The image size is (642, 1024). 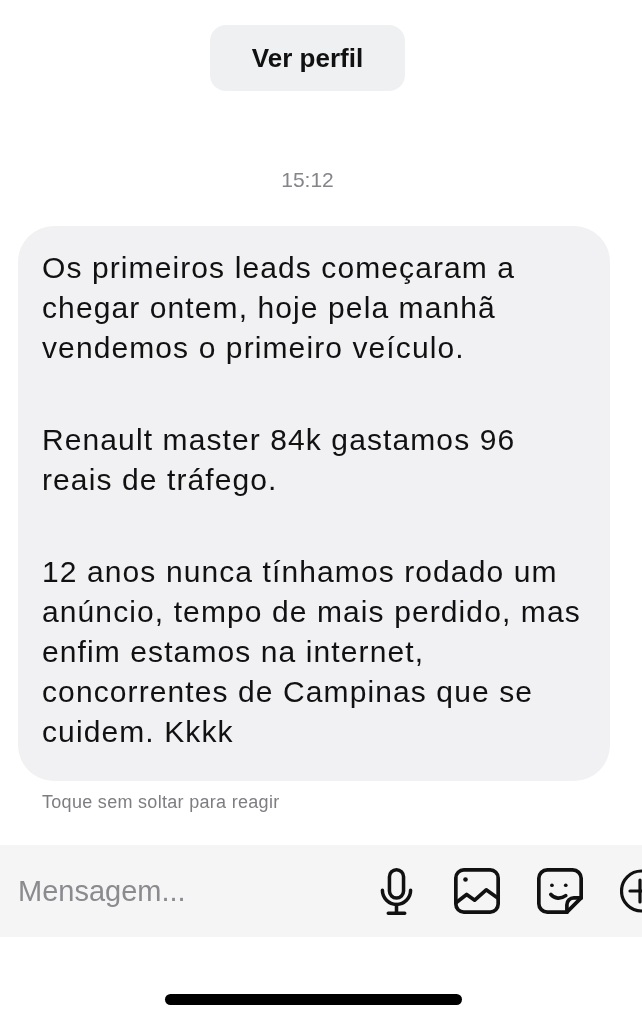 What do you see at coordinates (279, 460) in the screenshot?
I see `message-text: Renault master 84k gastamos 96 reais de tráfego.` at bounding box center [279, 460].